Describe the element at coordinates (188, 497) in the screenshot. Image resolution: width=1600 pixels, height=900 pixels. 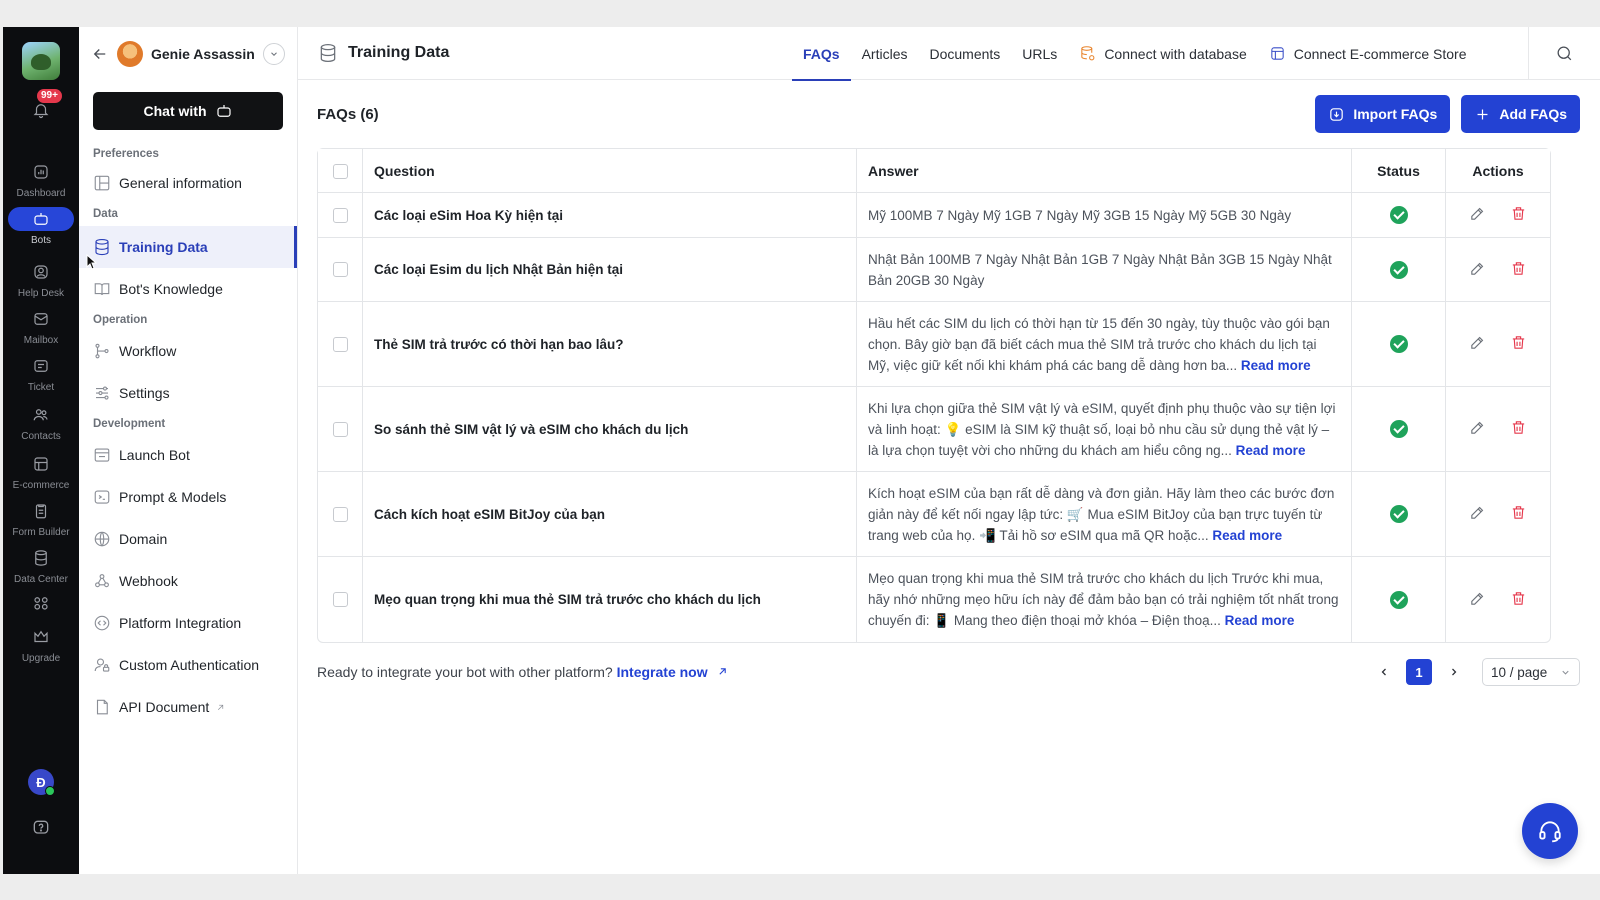
I see `sidebar-item-prompt-models: Prompt & Models` at that location.